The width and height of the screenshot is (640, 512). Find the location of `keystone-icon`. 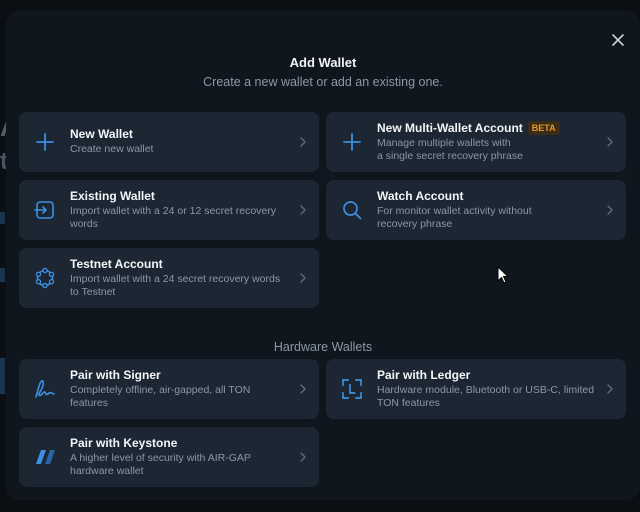

keystone-icon is located at coordinates (45, 457).